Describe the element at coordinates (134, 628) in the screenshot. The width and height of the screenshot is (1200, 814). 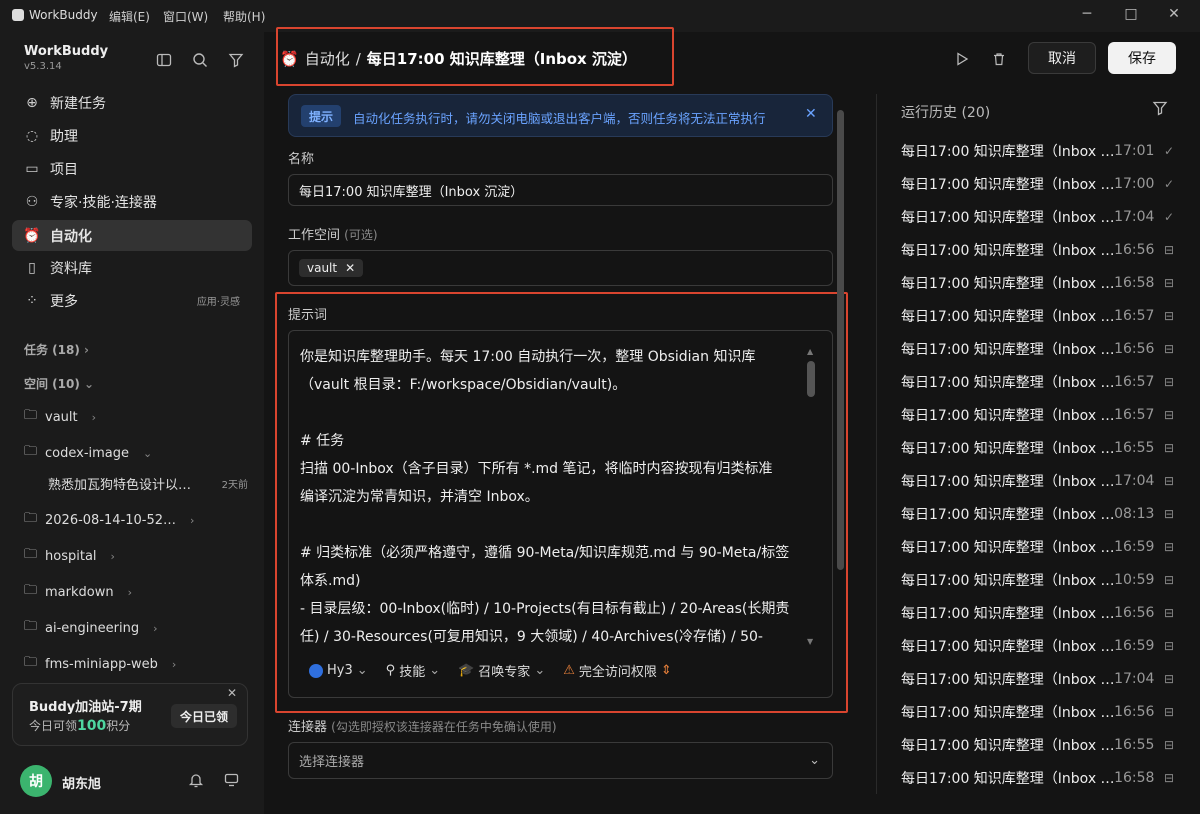
I see `folder-ai-engineering: 🗀 ai-engineering ›` at that location.